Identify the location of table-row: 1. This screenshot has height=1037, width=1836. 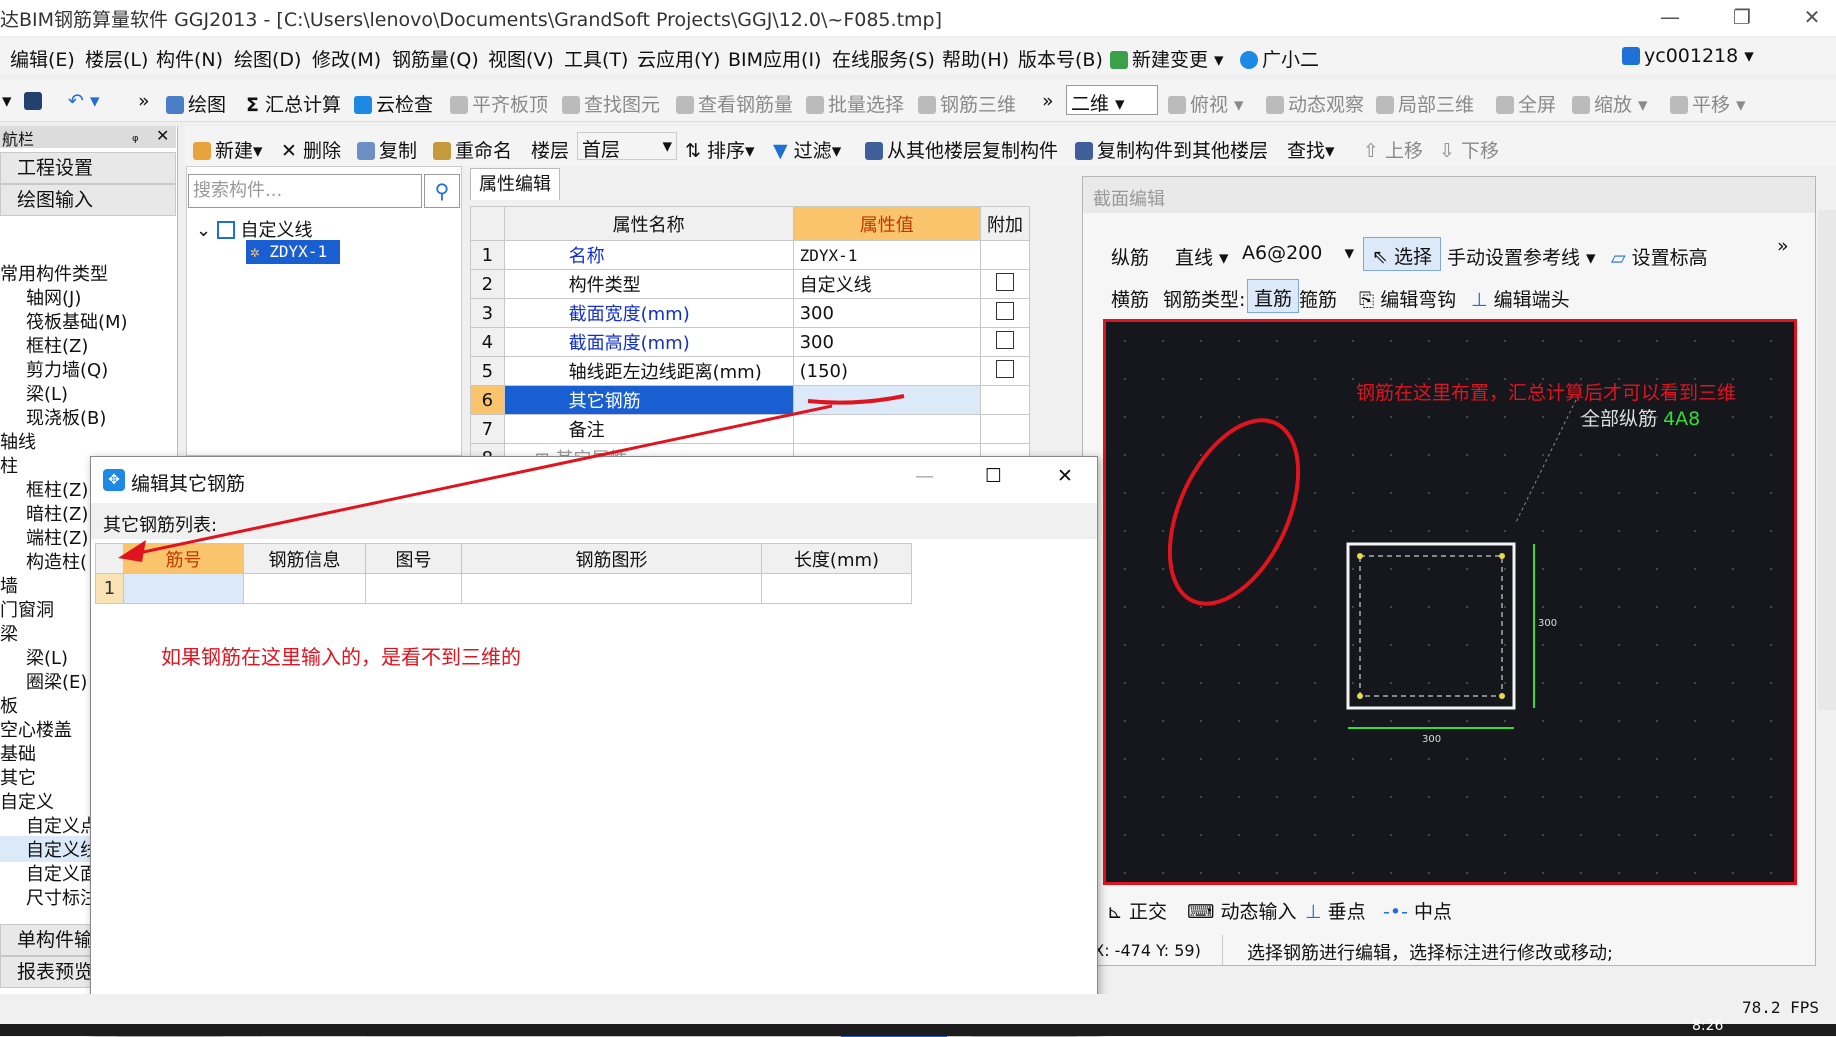
(503, 588).